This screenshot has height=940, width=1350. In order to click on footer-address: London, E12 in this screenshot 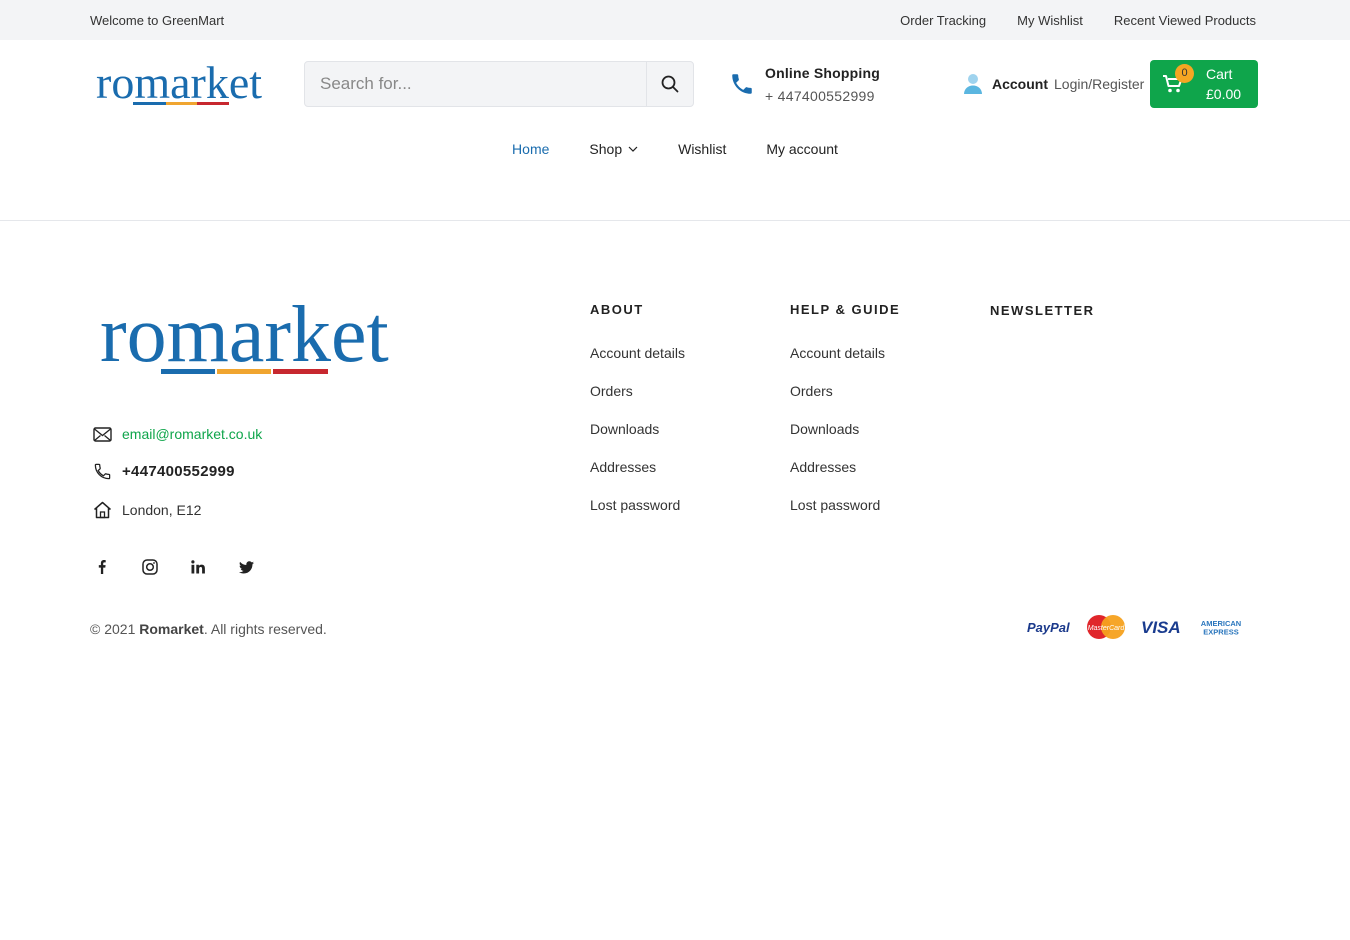, I will do `click(146, 510)`.